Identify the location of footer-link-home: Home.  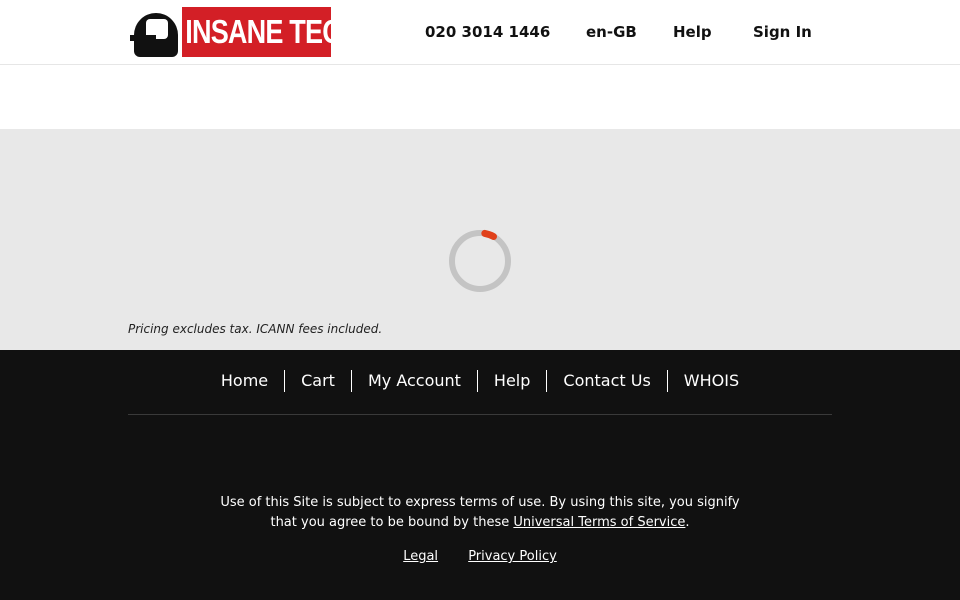
(244, 381).